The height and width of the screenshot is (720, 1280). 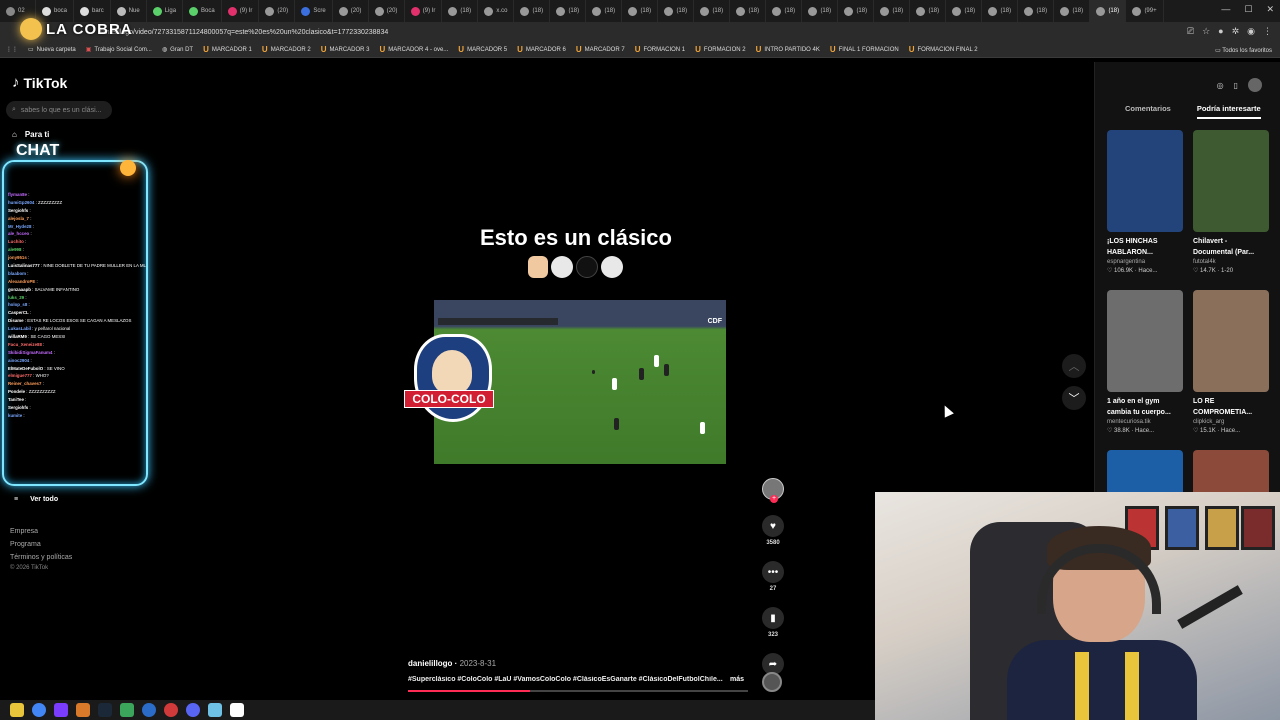 I want to click on save-button: ▮, so click(x=773, y=618).